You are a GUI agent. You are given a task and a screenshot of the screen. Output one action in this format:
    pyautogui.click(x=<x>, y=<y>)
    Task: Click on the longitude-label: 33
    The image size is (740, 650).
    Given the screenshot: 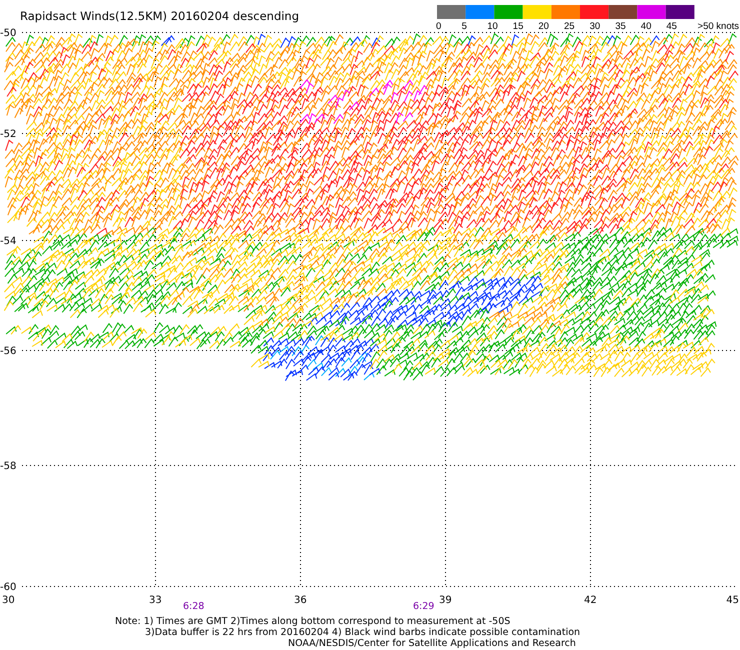 What is the action you would take?
    pyautogui.click(x=155, y=600)
    